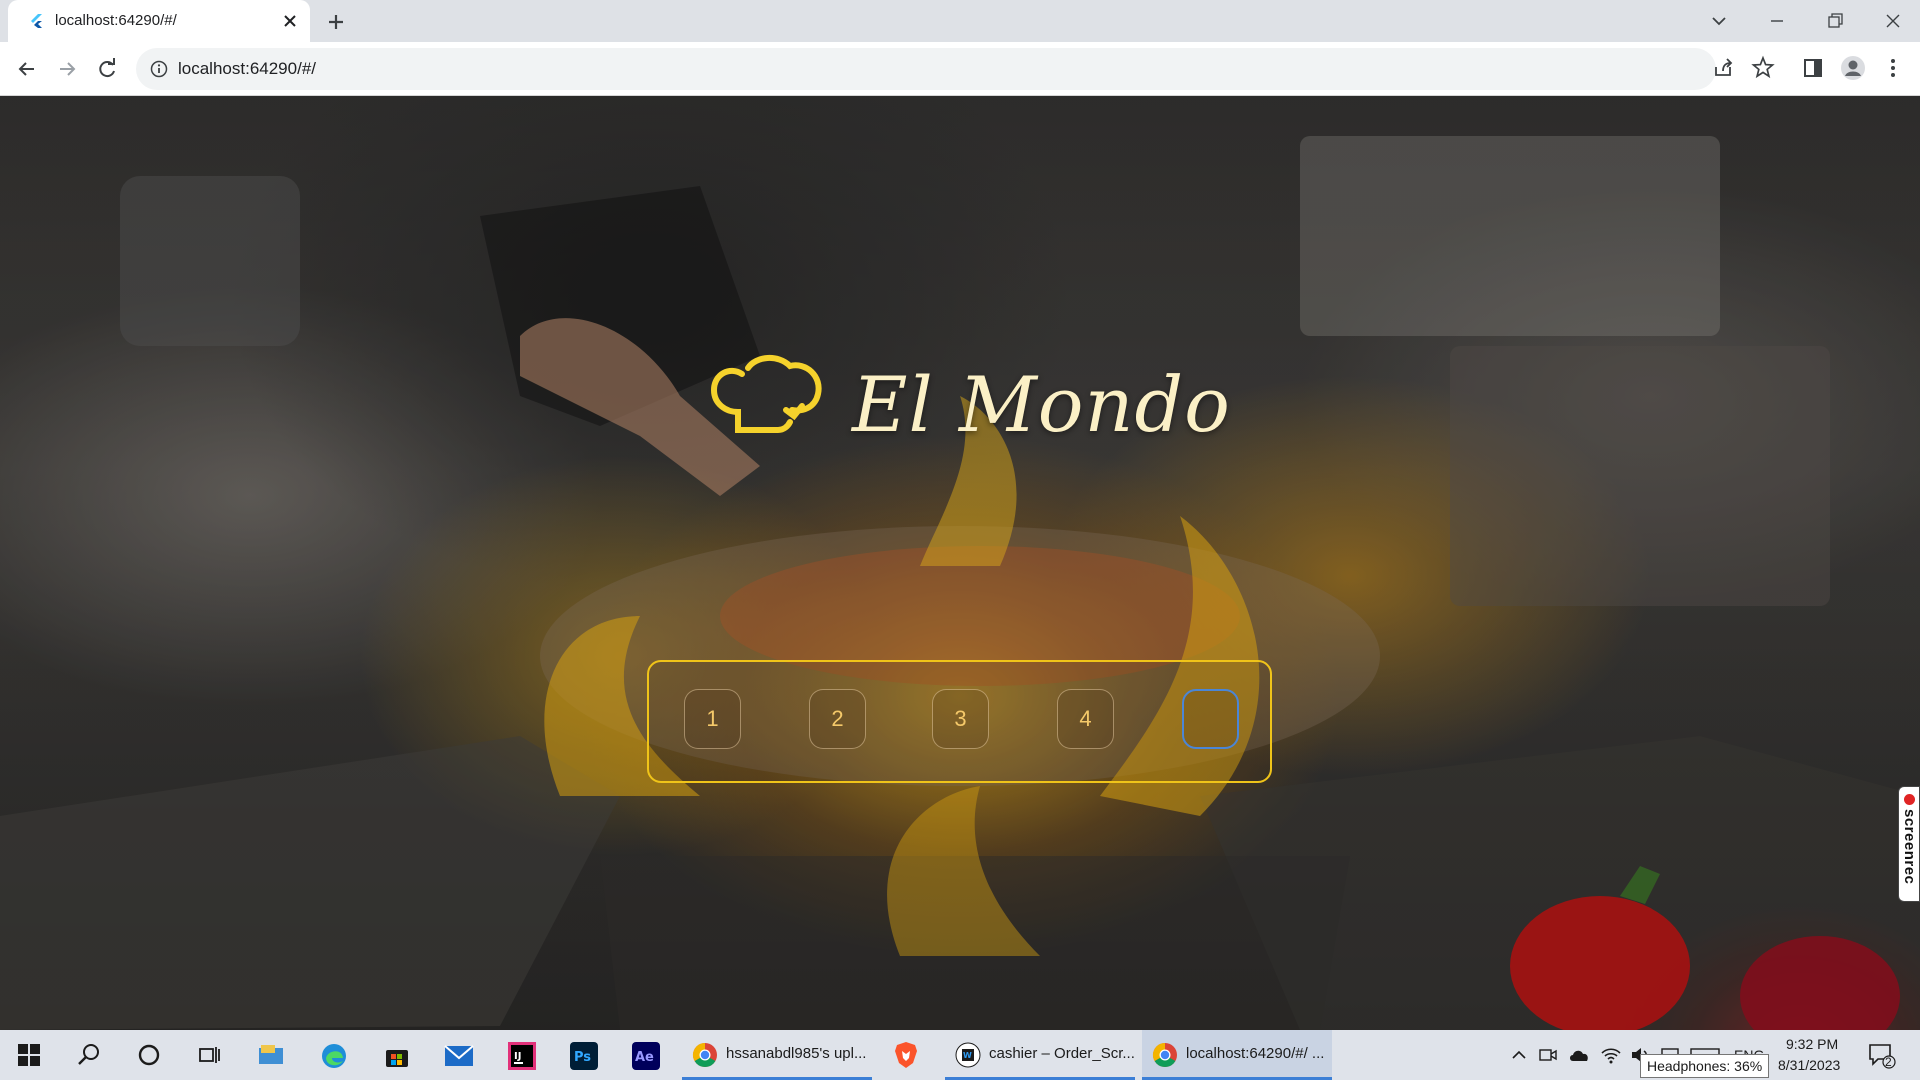 The image size is (1920, 1080). Describe the element at coordinates (36, 21) in the screenshot. I see `flutter-icon` at that location.